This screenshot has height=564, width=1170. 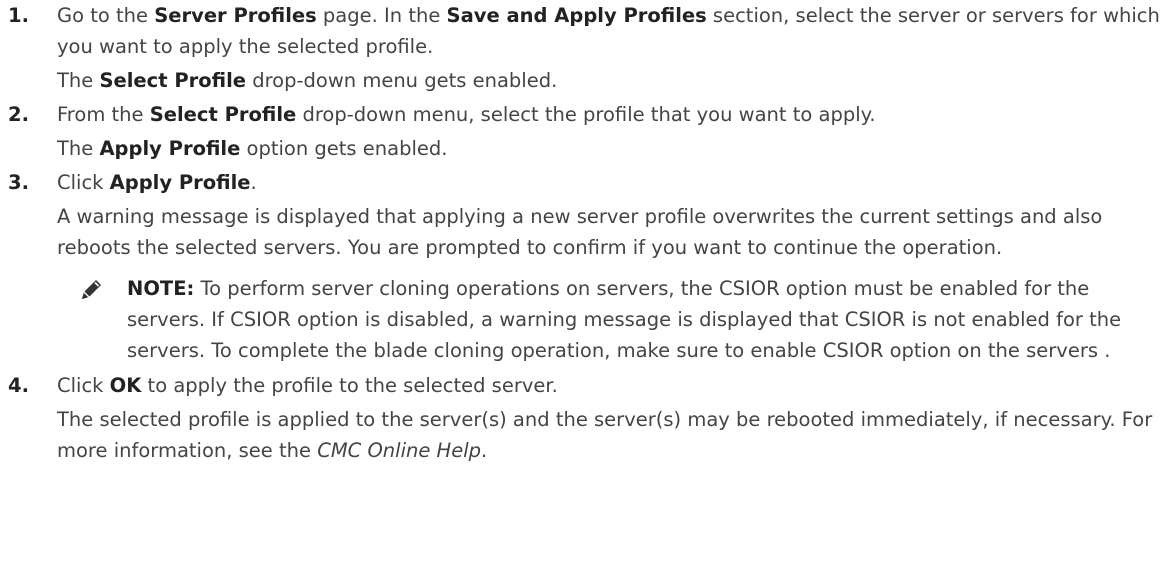 I want to click on help-reference: CMC Online Help, so click(x=399, y=450).